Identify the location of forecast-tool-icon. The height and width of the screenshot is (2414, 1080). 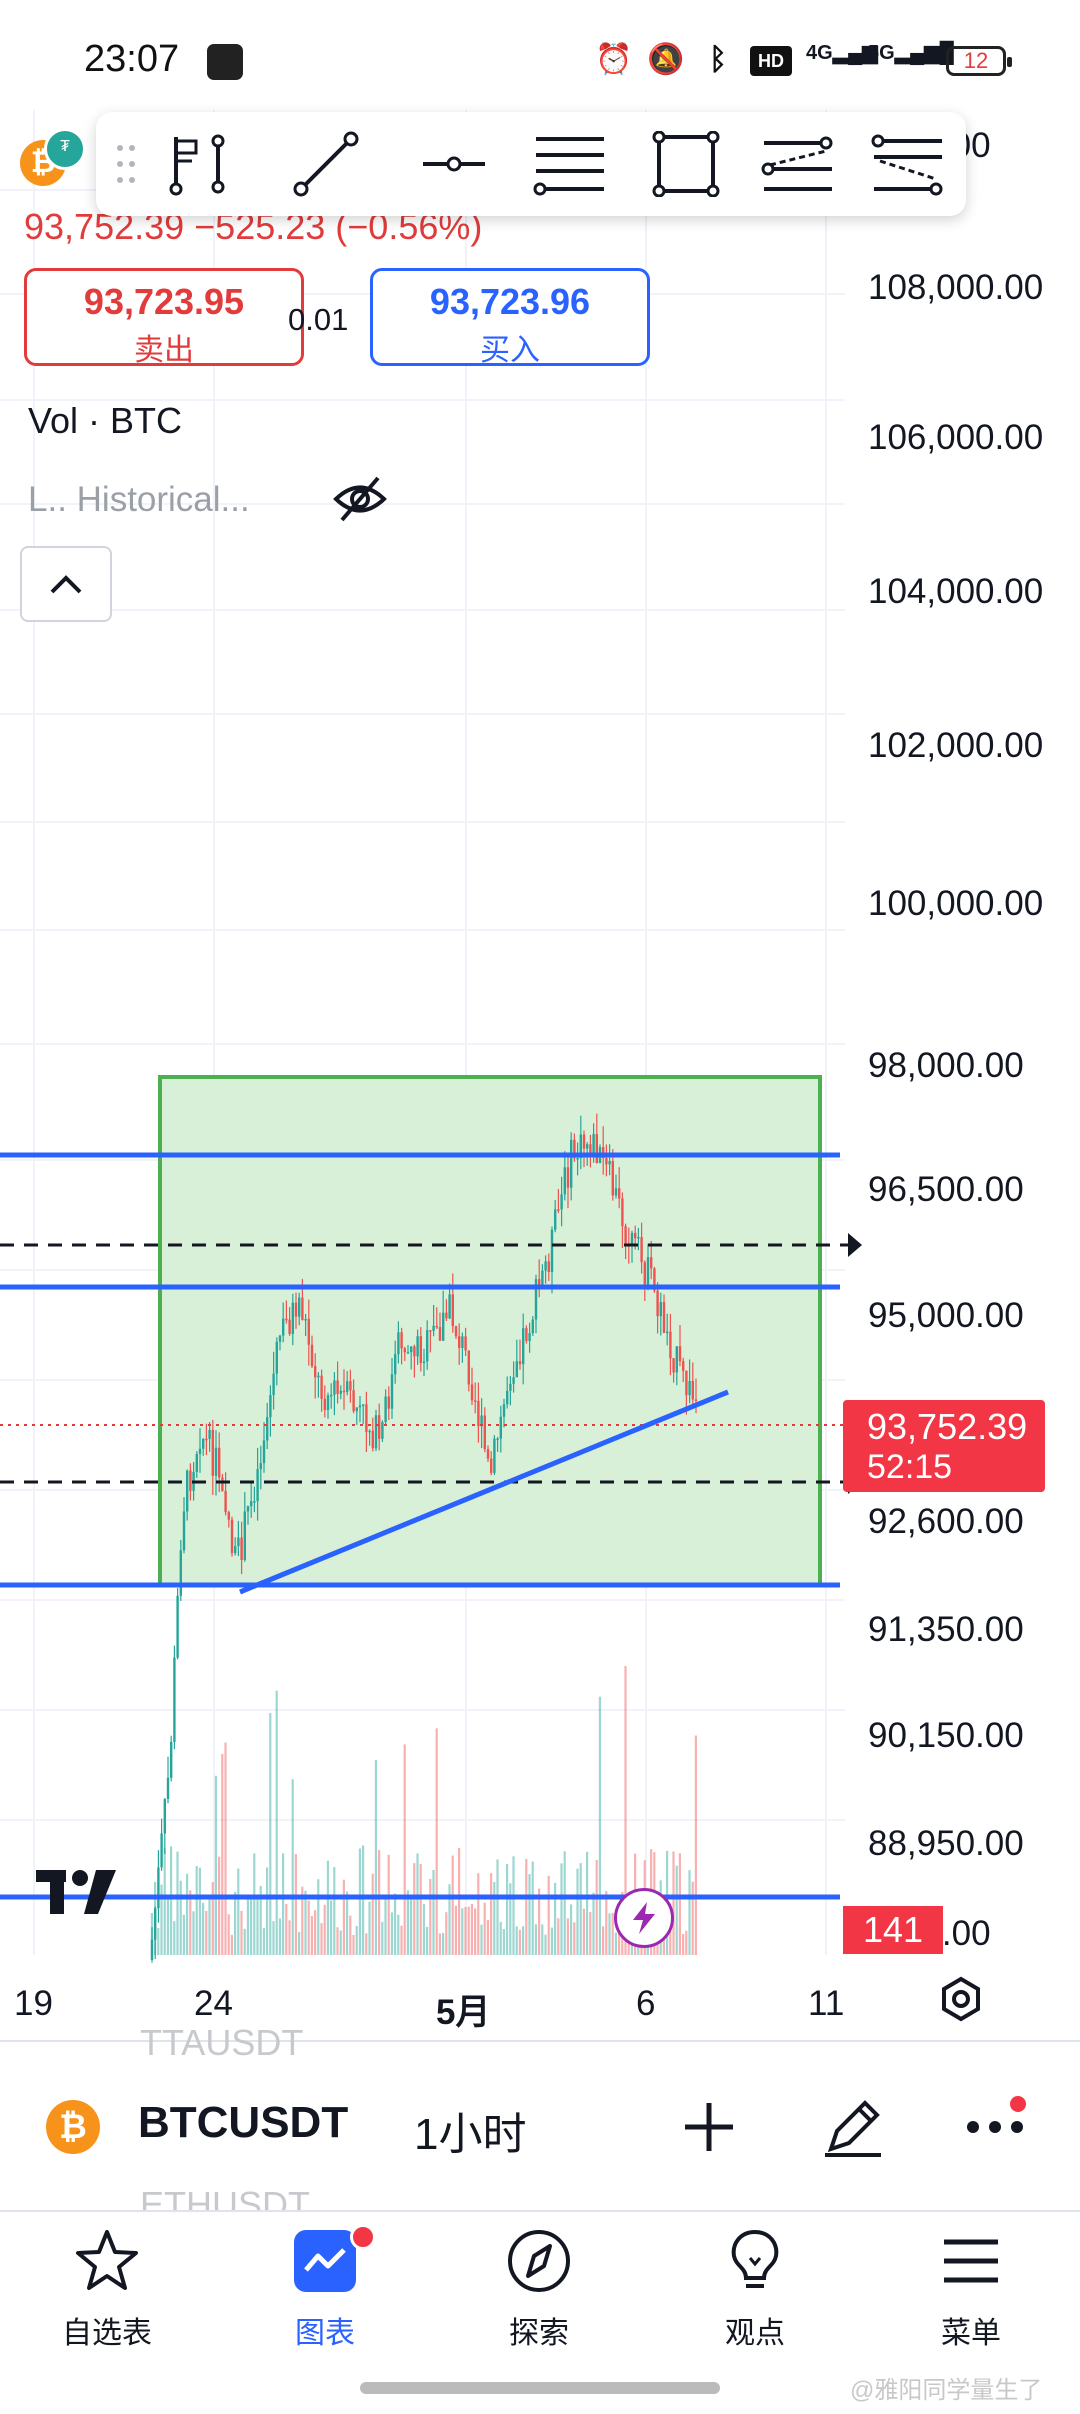
(908, 164).